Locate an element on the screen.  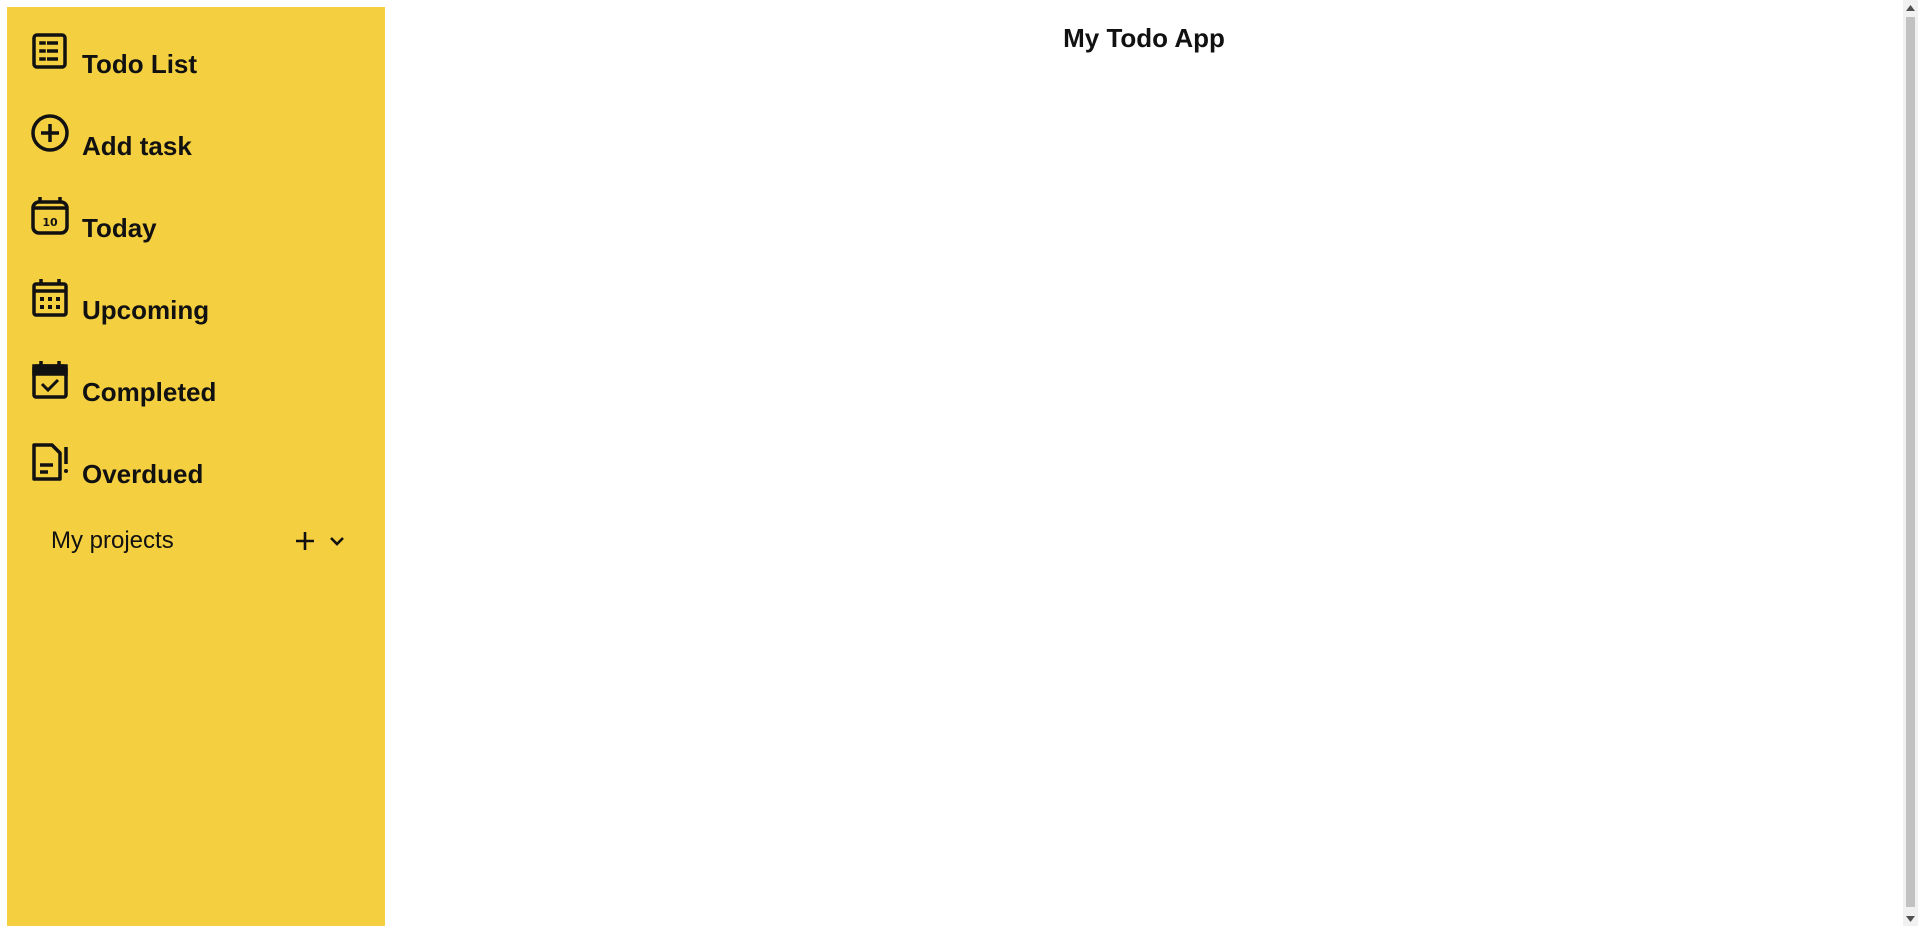
scroll-down-button is located at coordinates (1910, 918).